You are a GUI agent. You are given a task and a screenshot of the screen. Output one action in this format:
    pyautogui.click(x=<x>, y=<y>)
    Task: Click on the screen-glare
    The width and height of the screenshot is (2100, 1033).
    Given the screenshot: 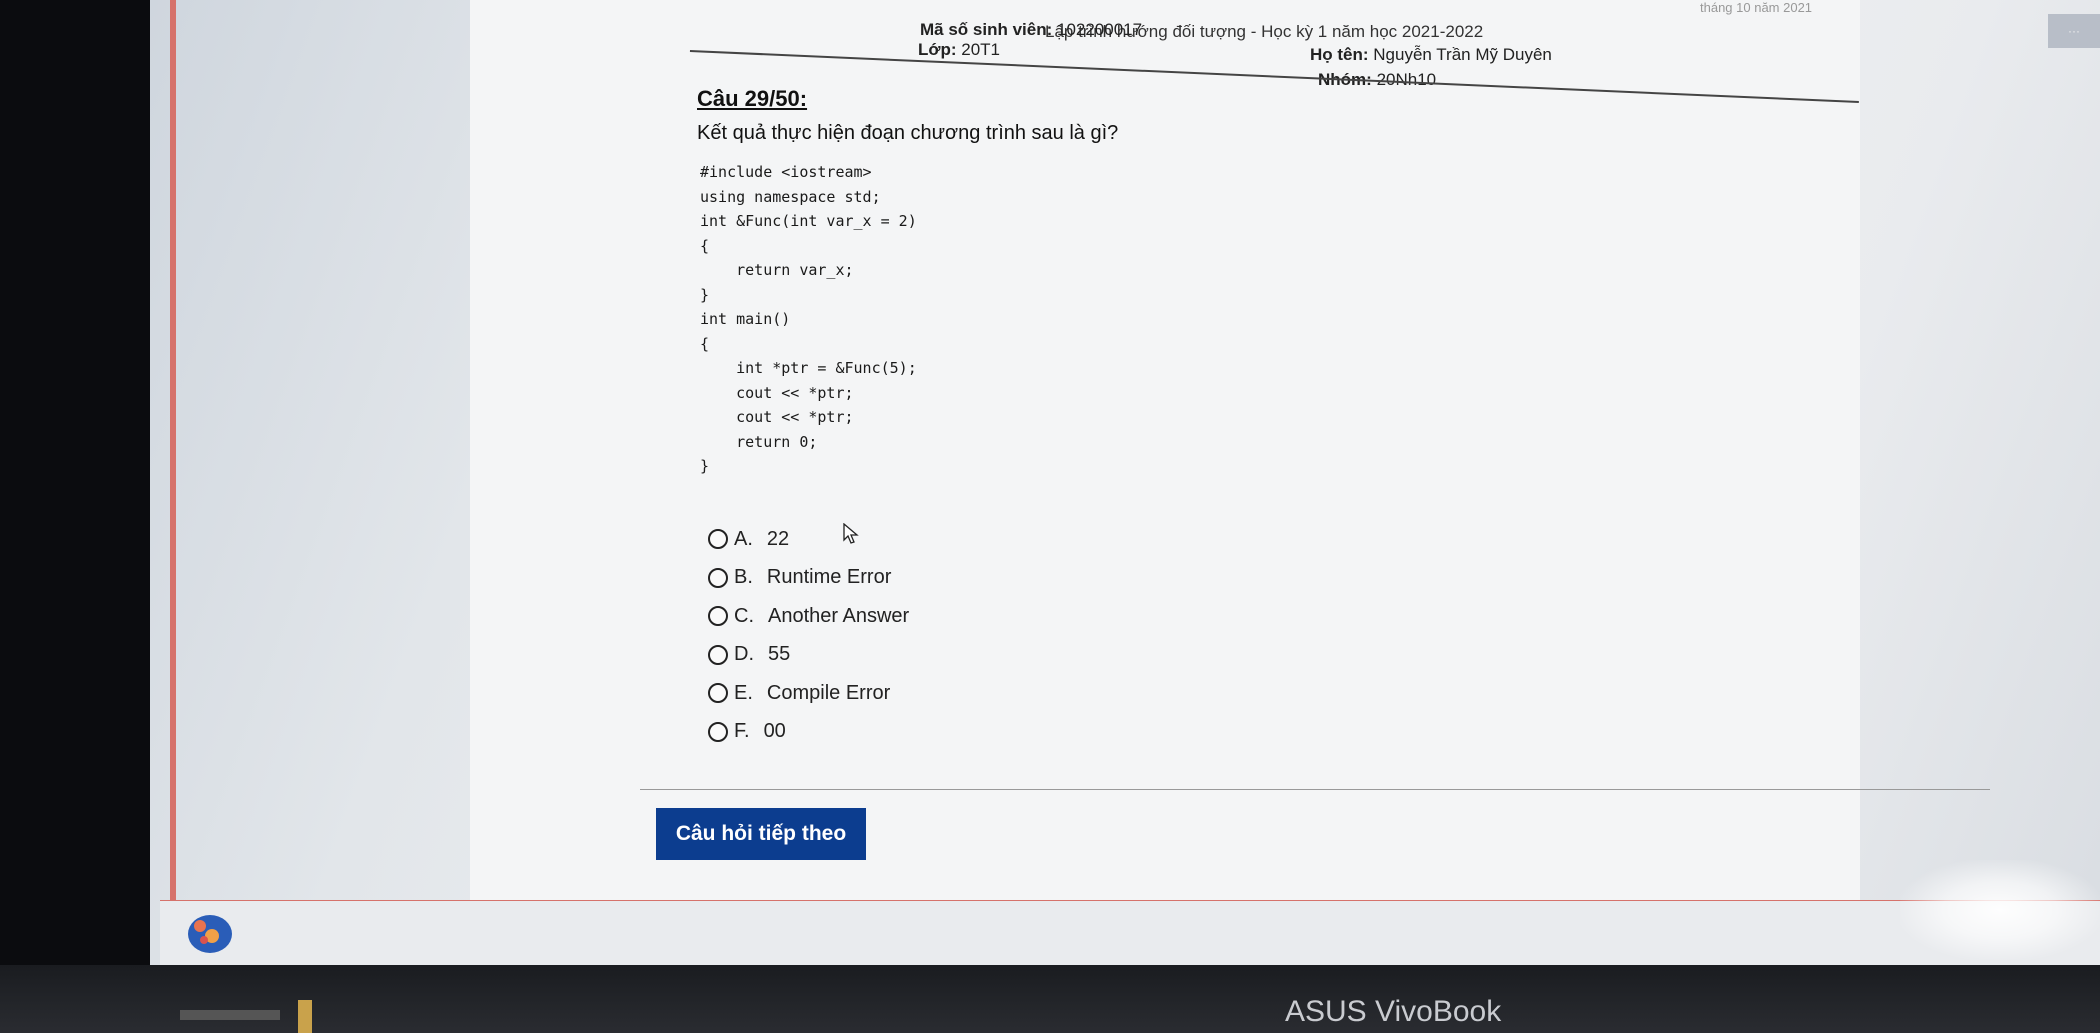 What is the action you would take?
    pyautogui.click(x=2000, y=910)
    